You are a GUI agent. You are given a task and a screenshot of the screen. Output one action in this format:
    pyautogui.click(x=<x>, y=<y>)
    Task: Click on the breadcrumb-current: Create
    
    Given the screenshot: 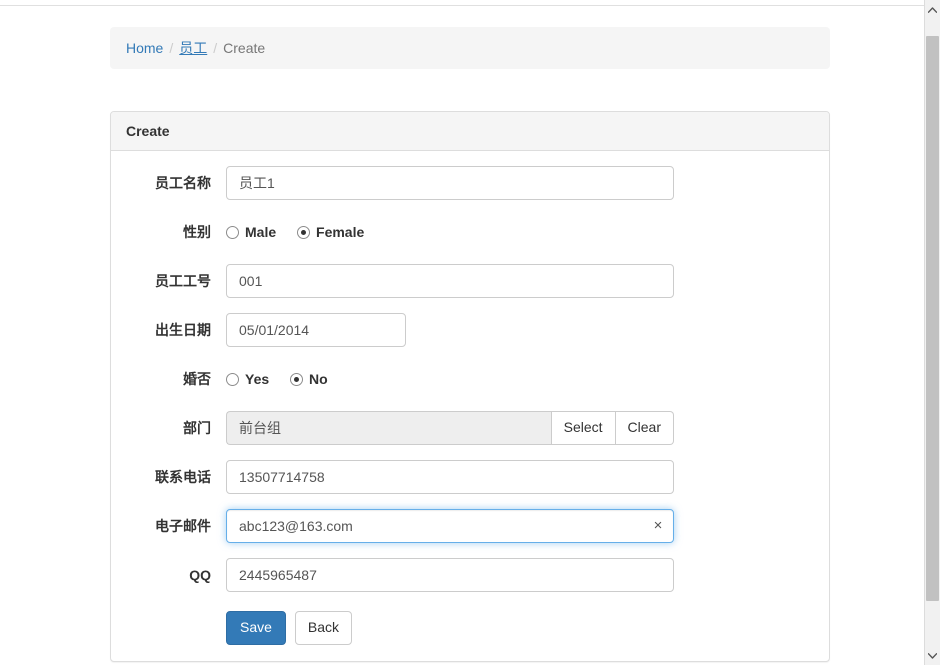 What is the action you would take?
    pyautogui.click(x=244, y=48)
    